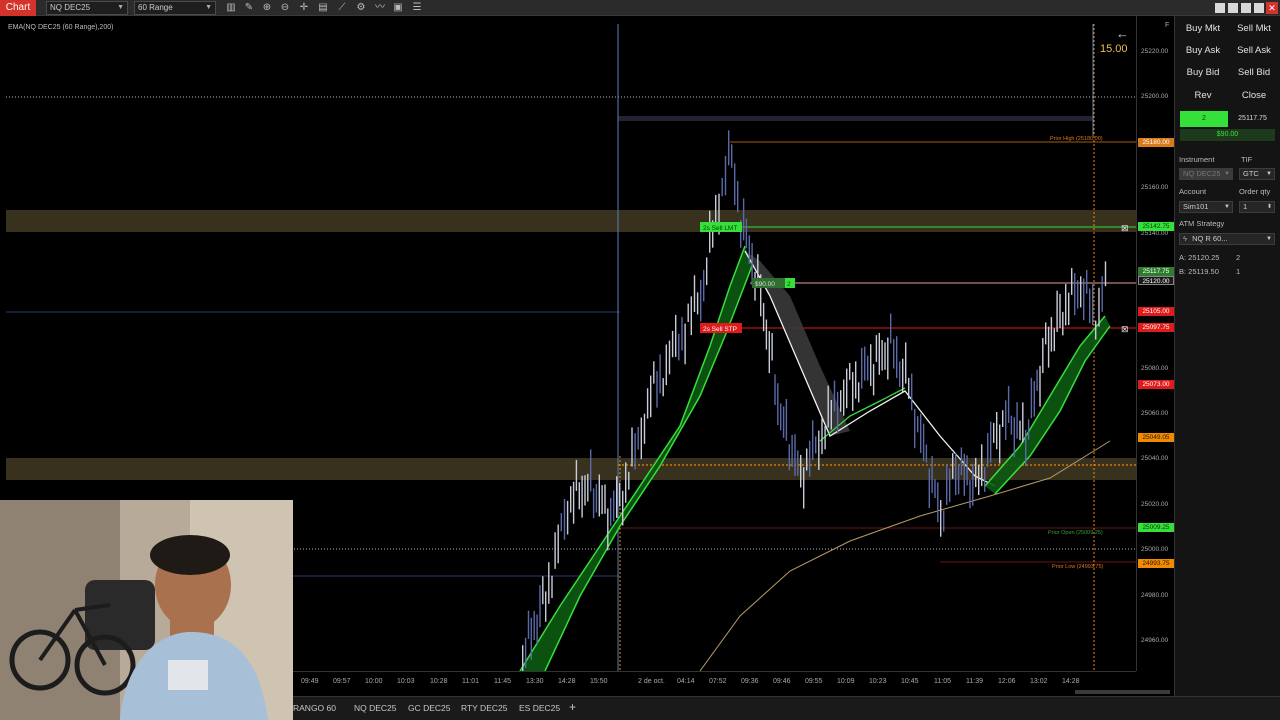 This screenshot has height=720, width=1280. What do you see at coordinates (398, 8) in the screenshot?
I see `data-box-icon: ▣` at bounding box center [398, 8].